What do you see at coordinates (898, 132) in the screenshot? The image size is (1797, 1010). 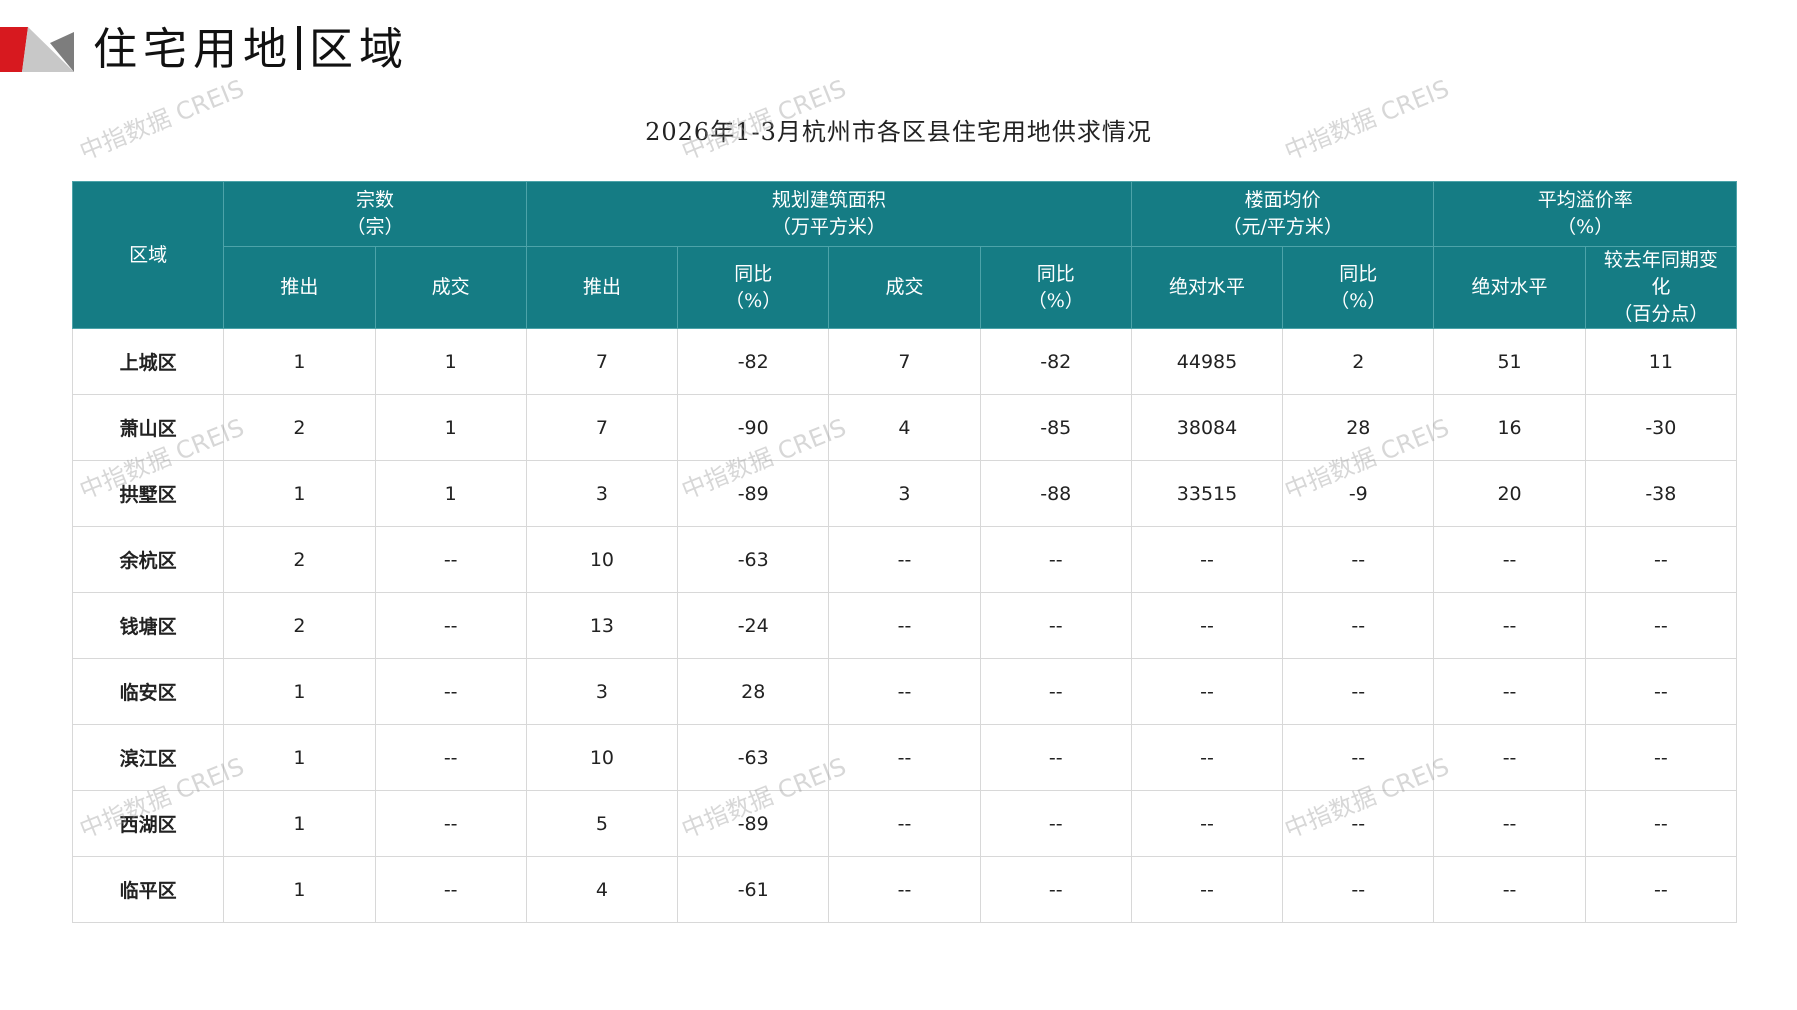 I see `table-title: 2026年1-3月杭州市各区县住宅用地供求情况` at bounding box center [898, 132].